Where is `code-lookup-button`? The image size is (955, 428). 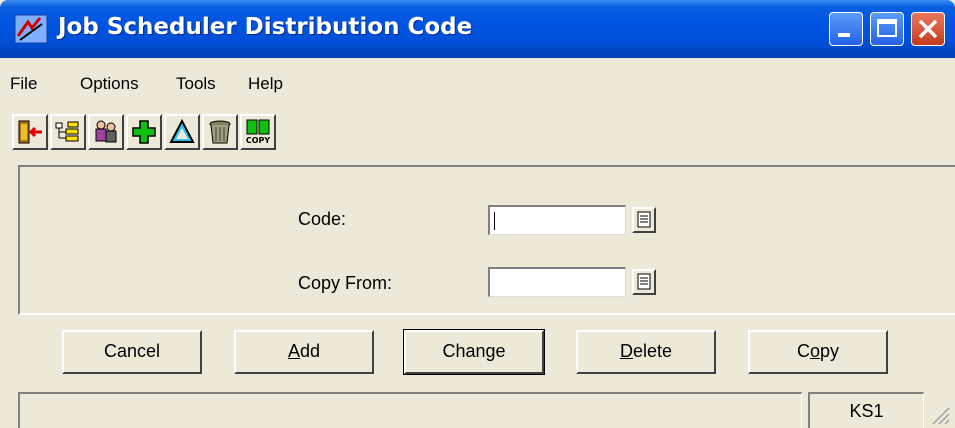 code-lookup-button is located at coordinates (644, 220).